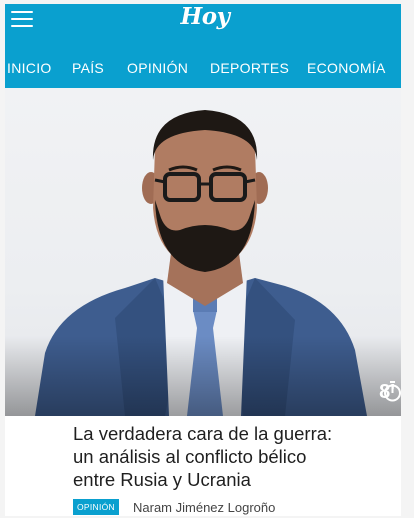 This screenshot has height=518, width=414. What do you see at coordinates (203, 433) in the screenshot?
I see `headline-line-1: La verdadera cara de la guerra:` at bounding box center [203, 433].